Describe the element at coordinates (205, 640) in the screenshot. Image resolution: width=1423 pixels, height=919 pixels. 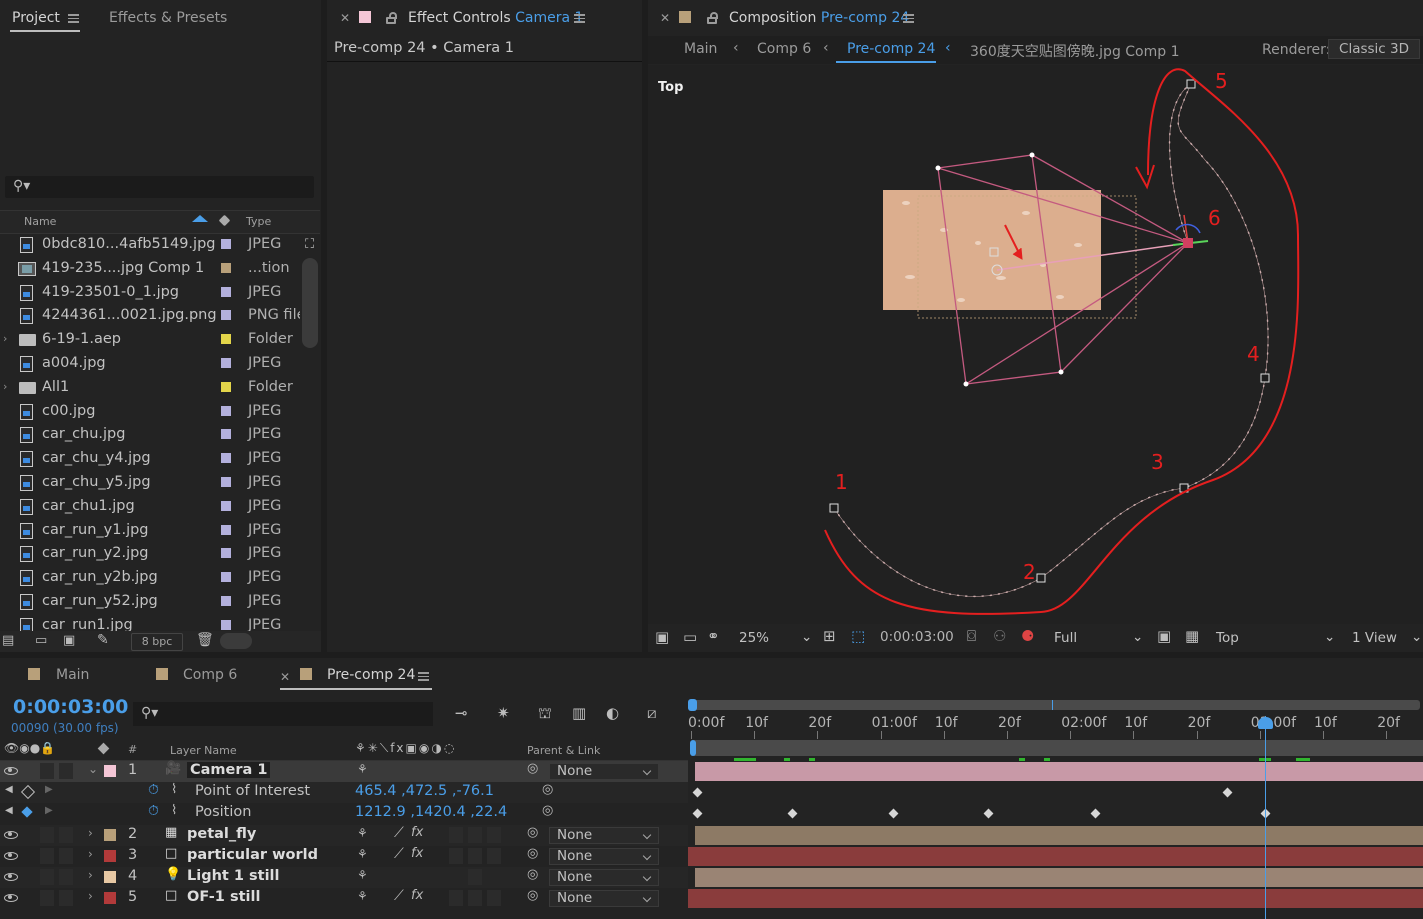
I see `trash-icon: 🗑` at that location.